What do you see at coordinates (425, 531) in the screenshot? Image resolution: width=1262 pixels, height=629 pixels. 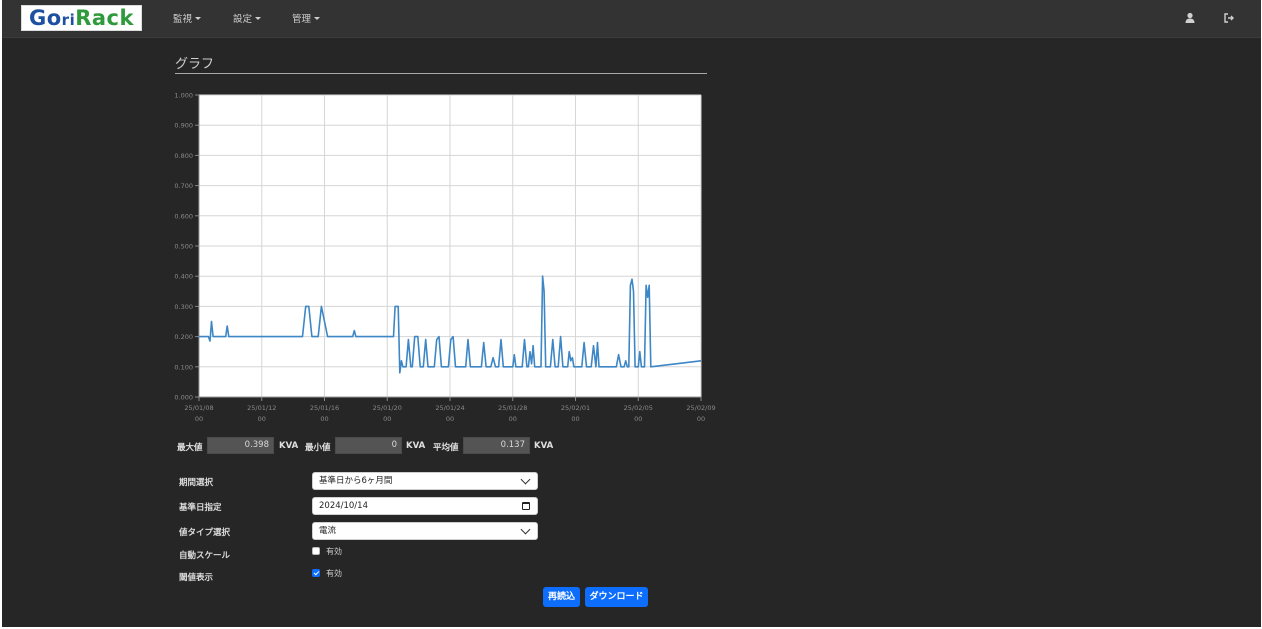 I see `valuetype-select: 電流` at bounding box center [425, 531].